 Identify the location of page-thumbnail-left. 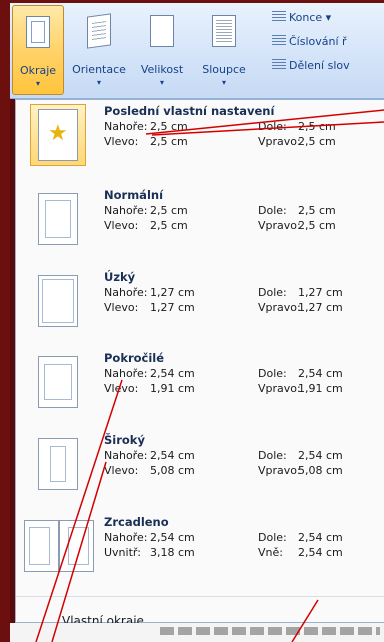
(41, 546).